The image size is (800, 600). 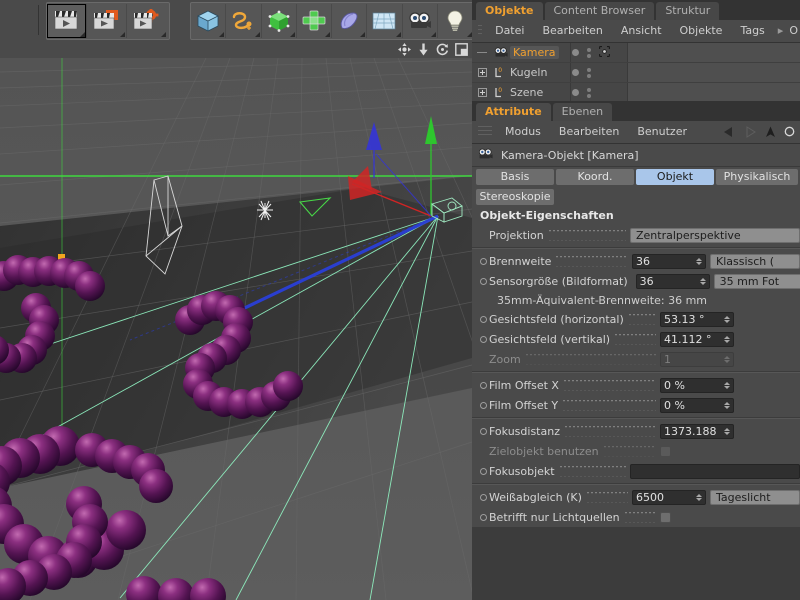 I want to click on maximize-icon, so click(x=461, y=49).